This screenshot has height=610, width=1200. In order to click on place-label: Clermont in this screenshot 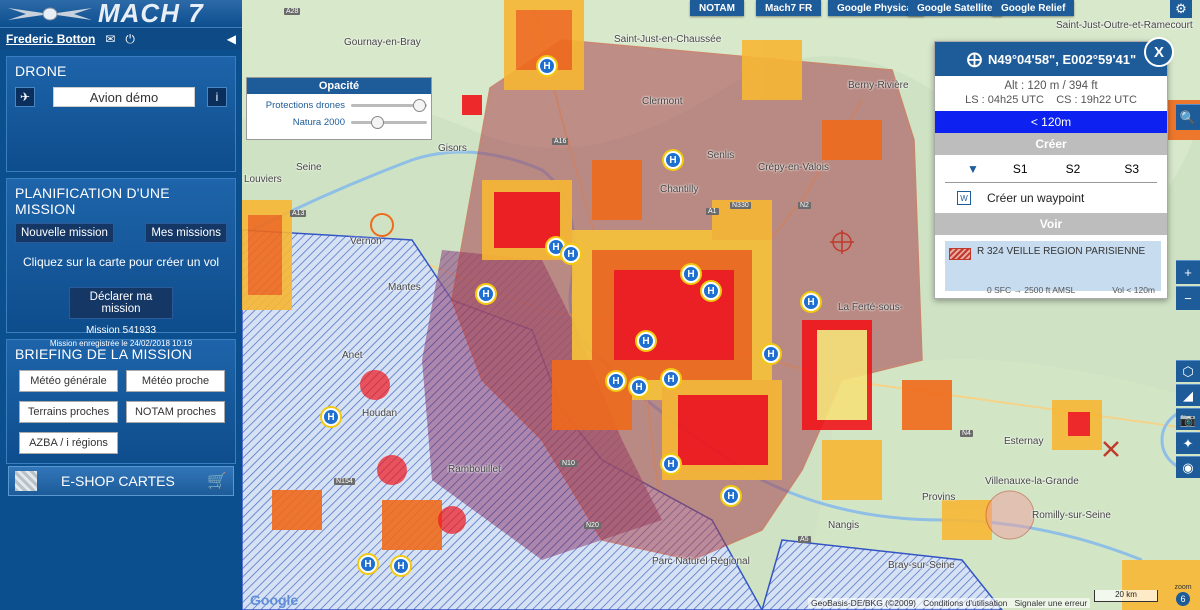, I will do `click(662, 101)`.